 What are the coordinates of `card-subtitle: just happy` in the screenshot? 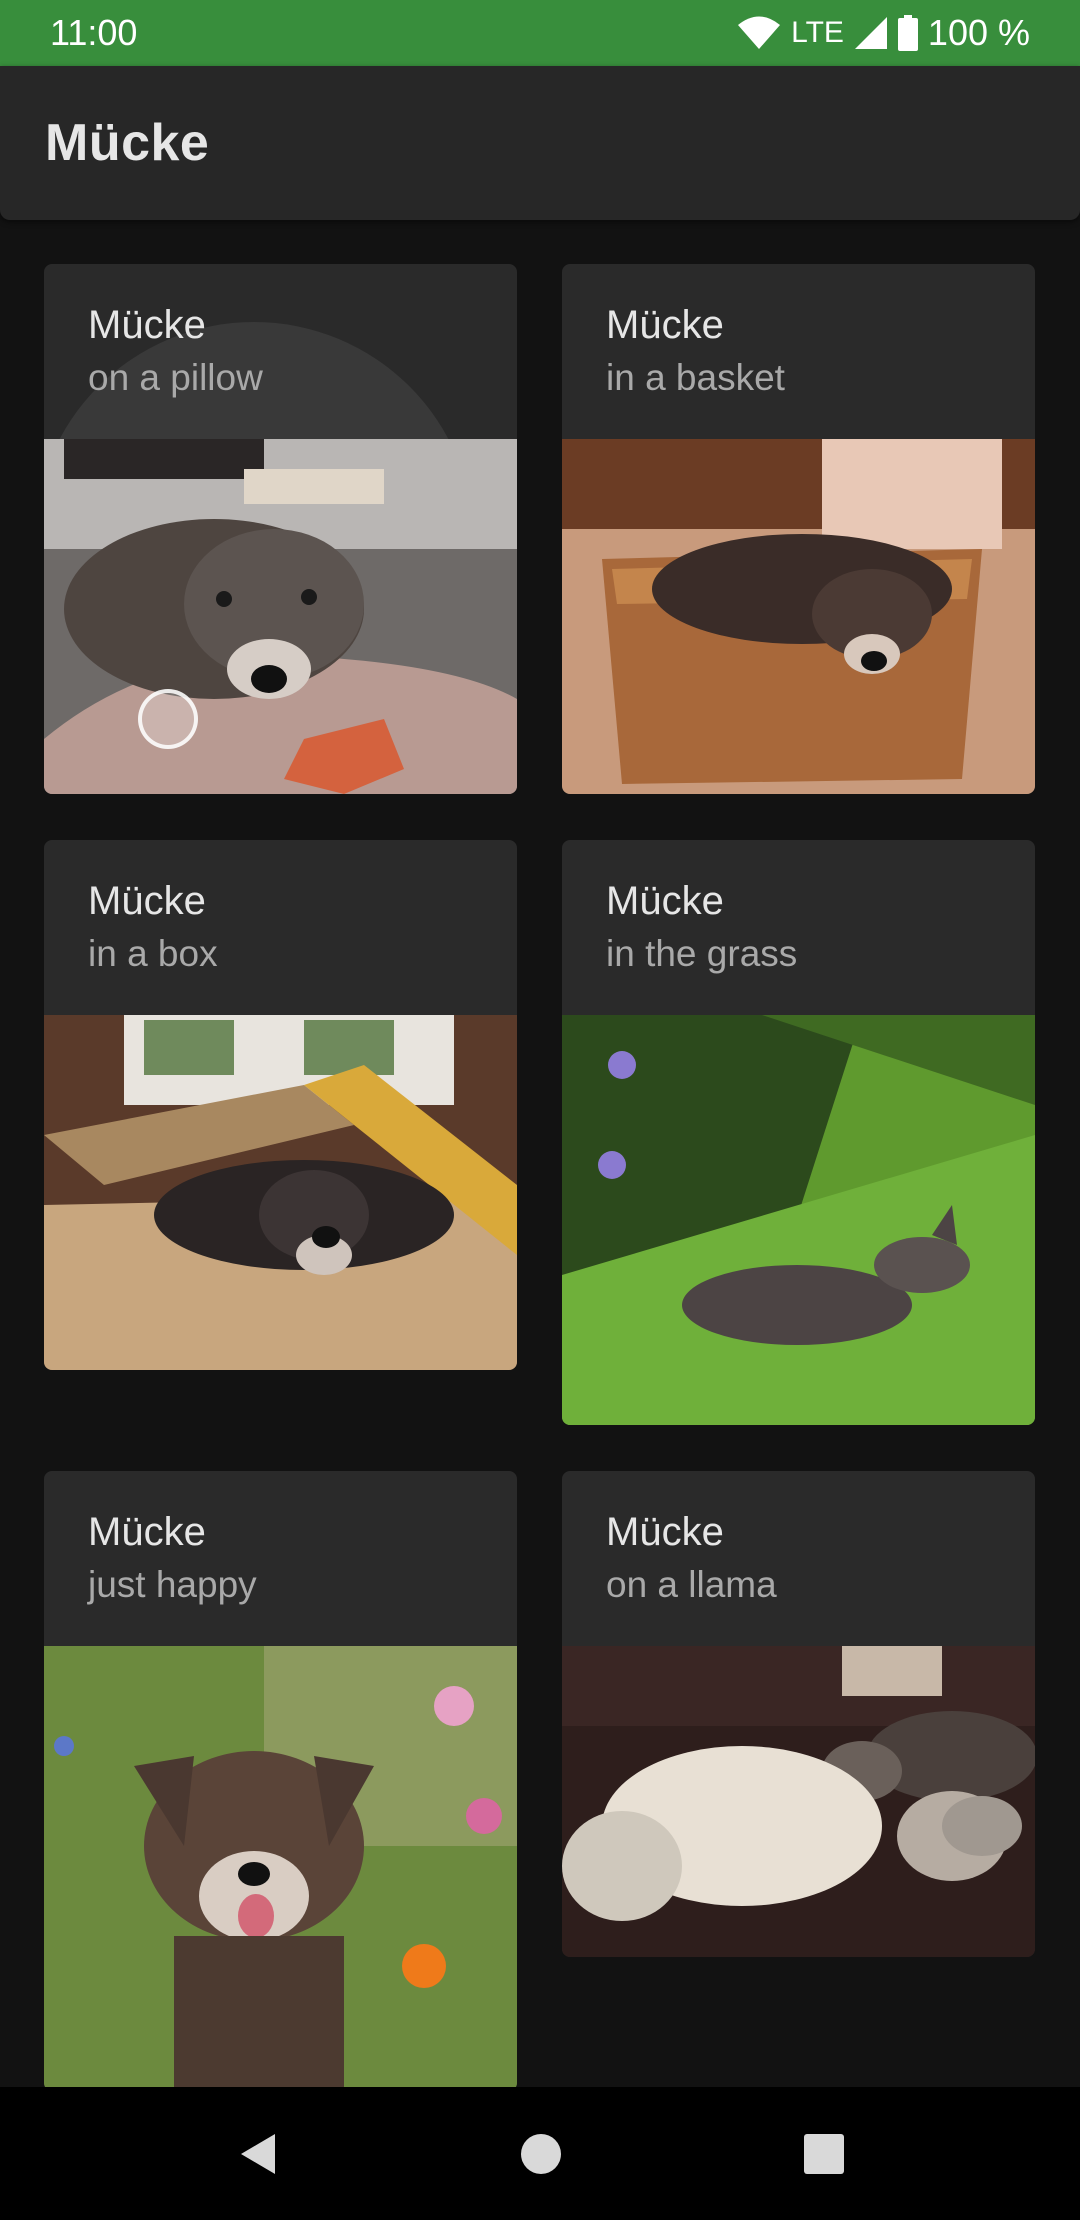 It's located at (172, 1584).